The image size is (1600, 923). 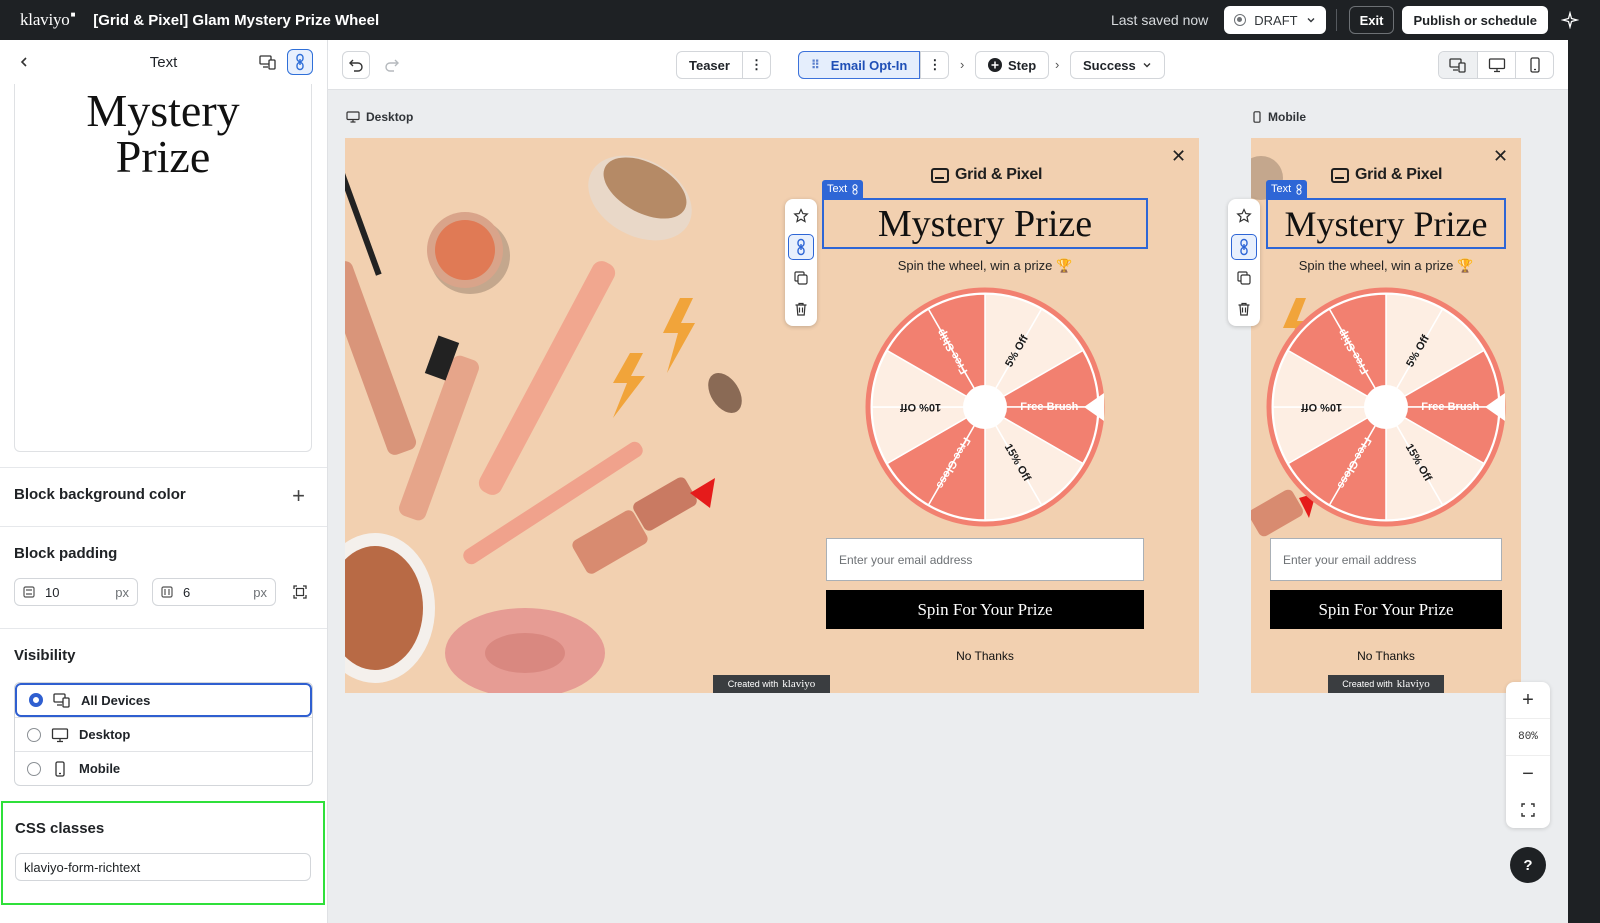 What do you see at coordinates (1012, 65) in the screenshot?
I see `add-step-button: Step` at bounding box center [1012, 65].